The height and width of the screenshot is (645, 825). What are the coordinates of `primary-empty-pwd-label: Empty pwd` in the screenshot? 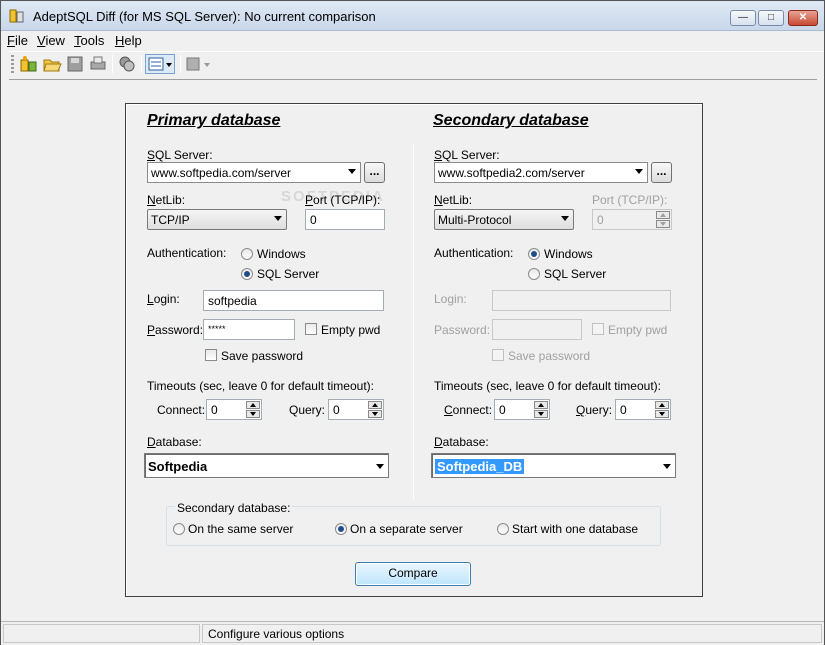 It's located at (351, 330).